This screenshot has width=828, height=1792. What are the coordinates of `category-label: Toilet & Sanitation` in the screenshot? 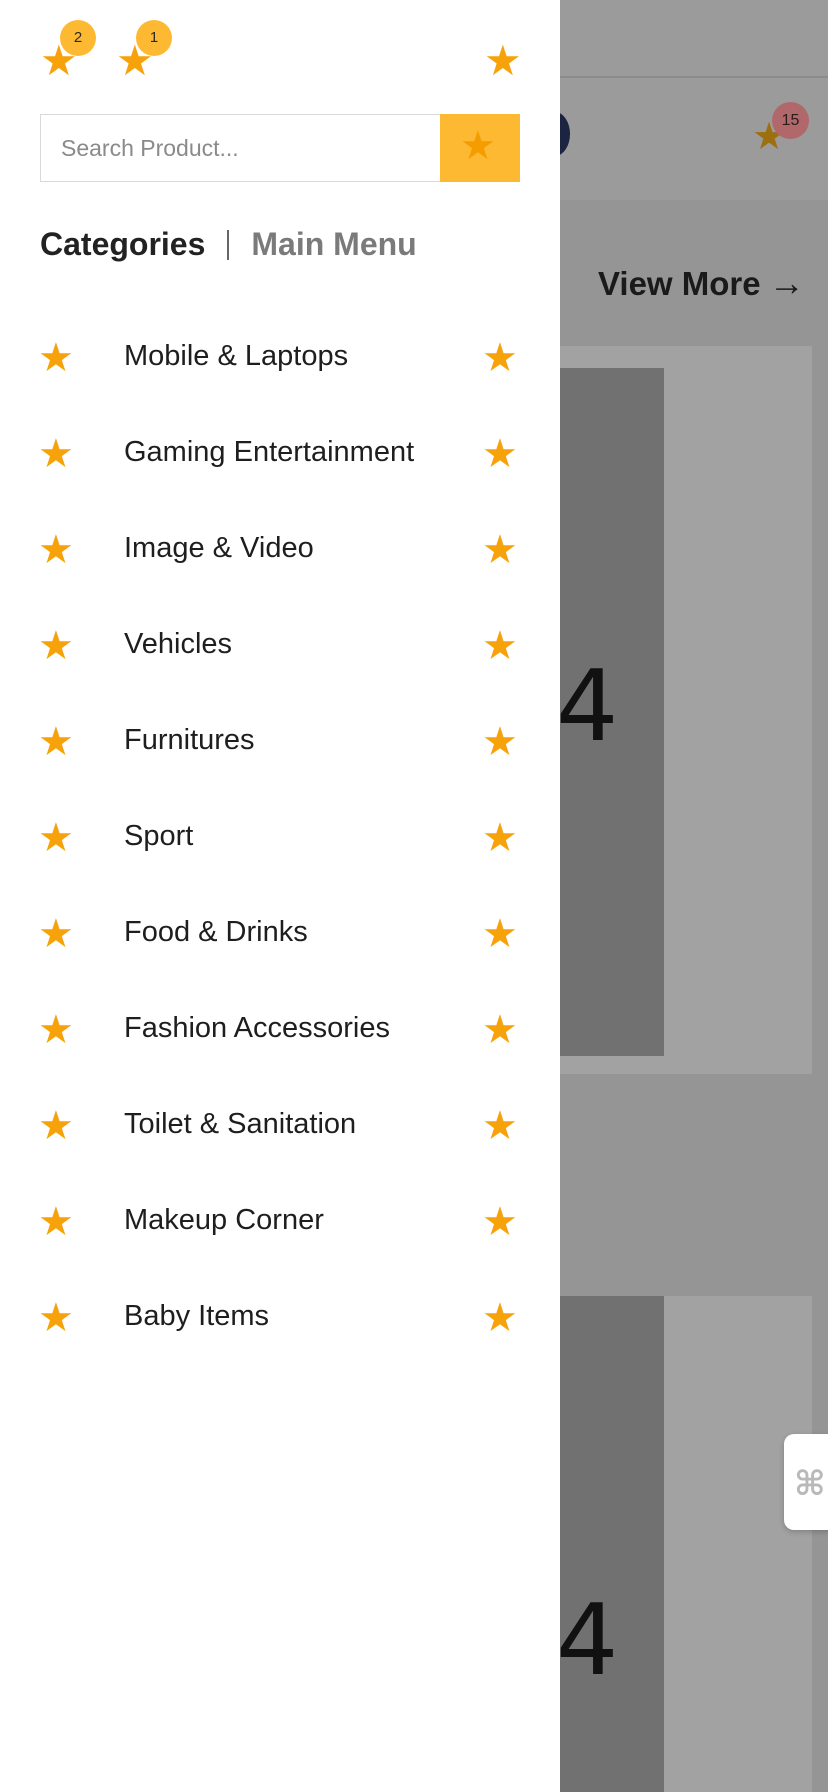 It's located at (240, 1124).